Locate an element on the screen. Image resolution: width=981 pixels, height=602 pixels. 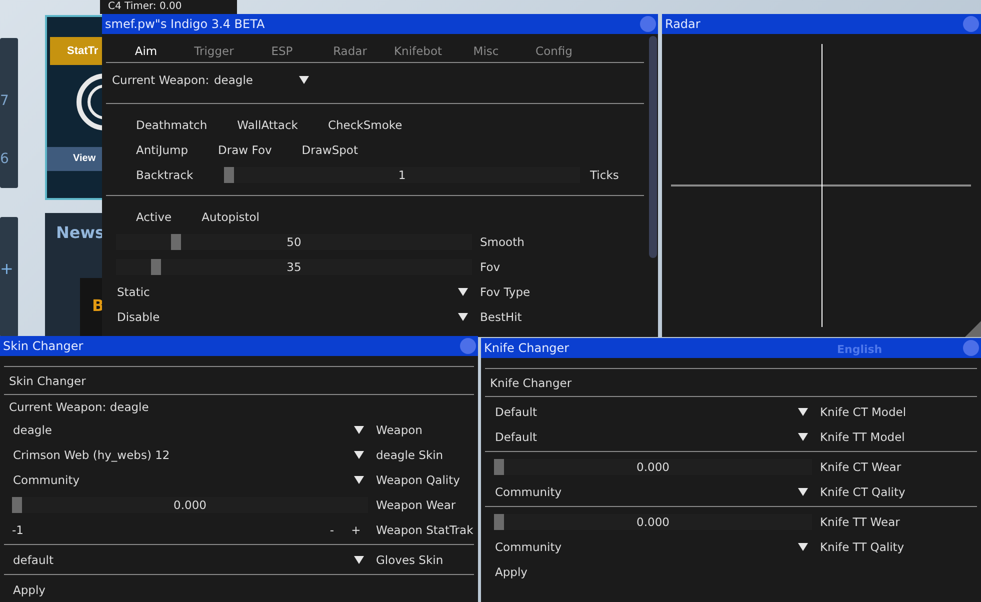
option-label: Deathmatch is located at coordinates (172, 125).